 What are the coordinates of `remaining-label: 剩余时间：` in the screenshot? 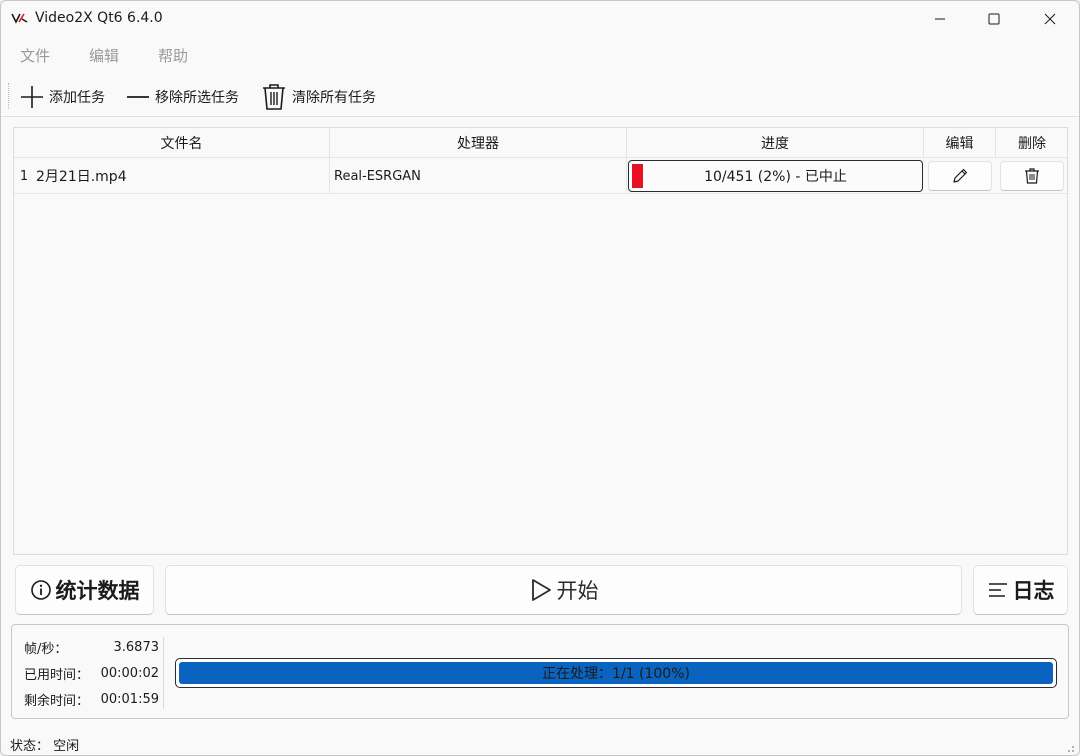 It's located at (57, 701).